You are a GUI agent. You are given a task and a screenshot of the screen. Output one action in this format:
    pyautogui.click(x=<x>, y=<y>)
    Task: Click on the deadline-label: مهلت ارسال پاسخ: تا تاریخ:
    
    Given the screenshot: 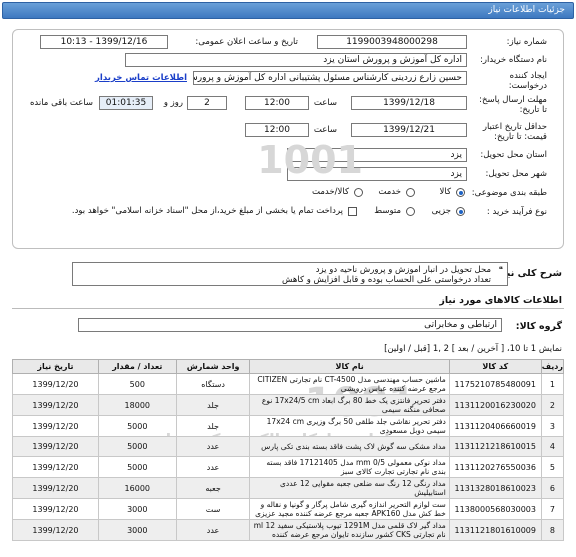 What is the action you would take?
    pyautogui.click(x=513, y=105)
    